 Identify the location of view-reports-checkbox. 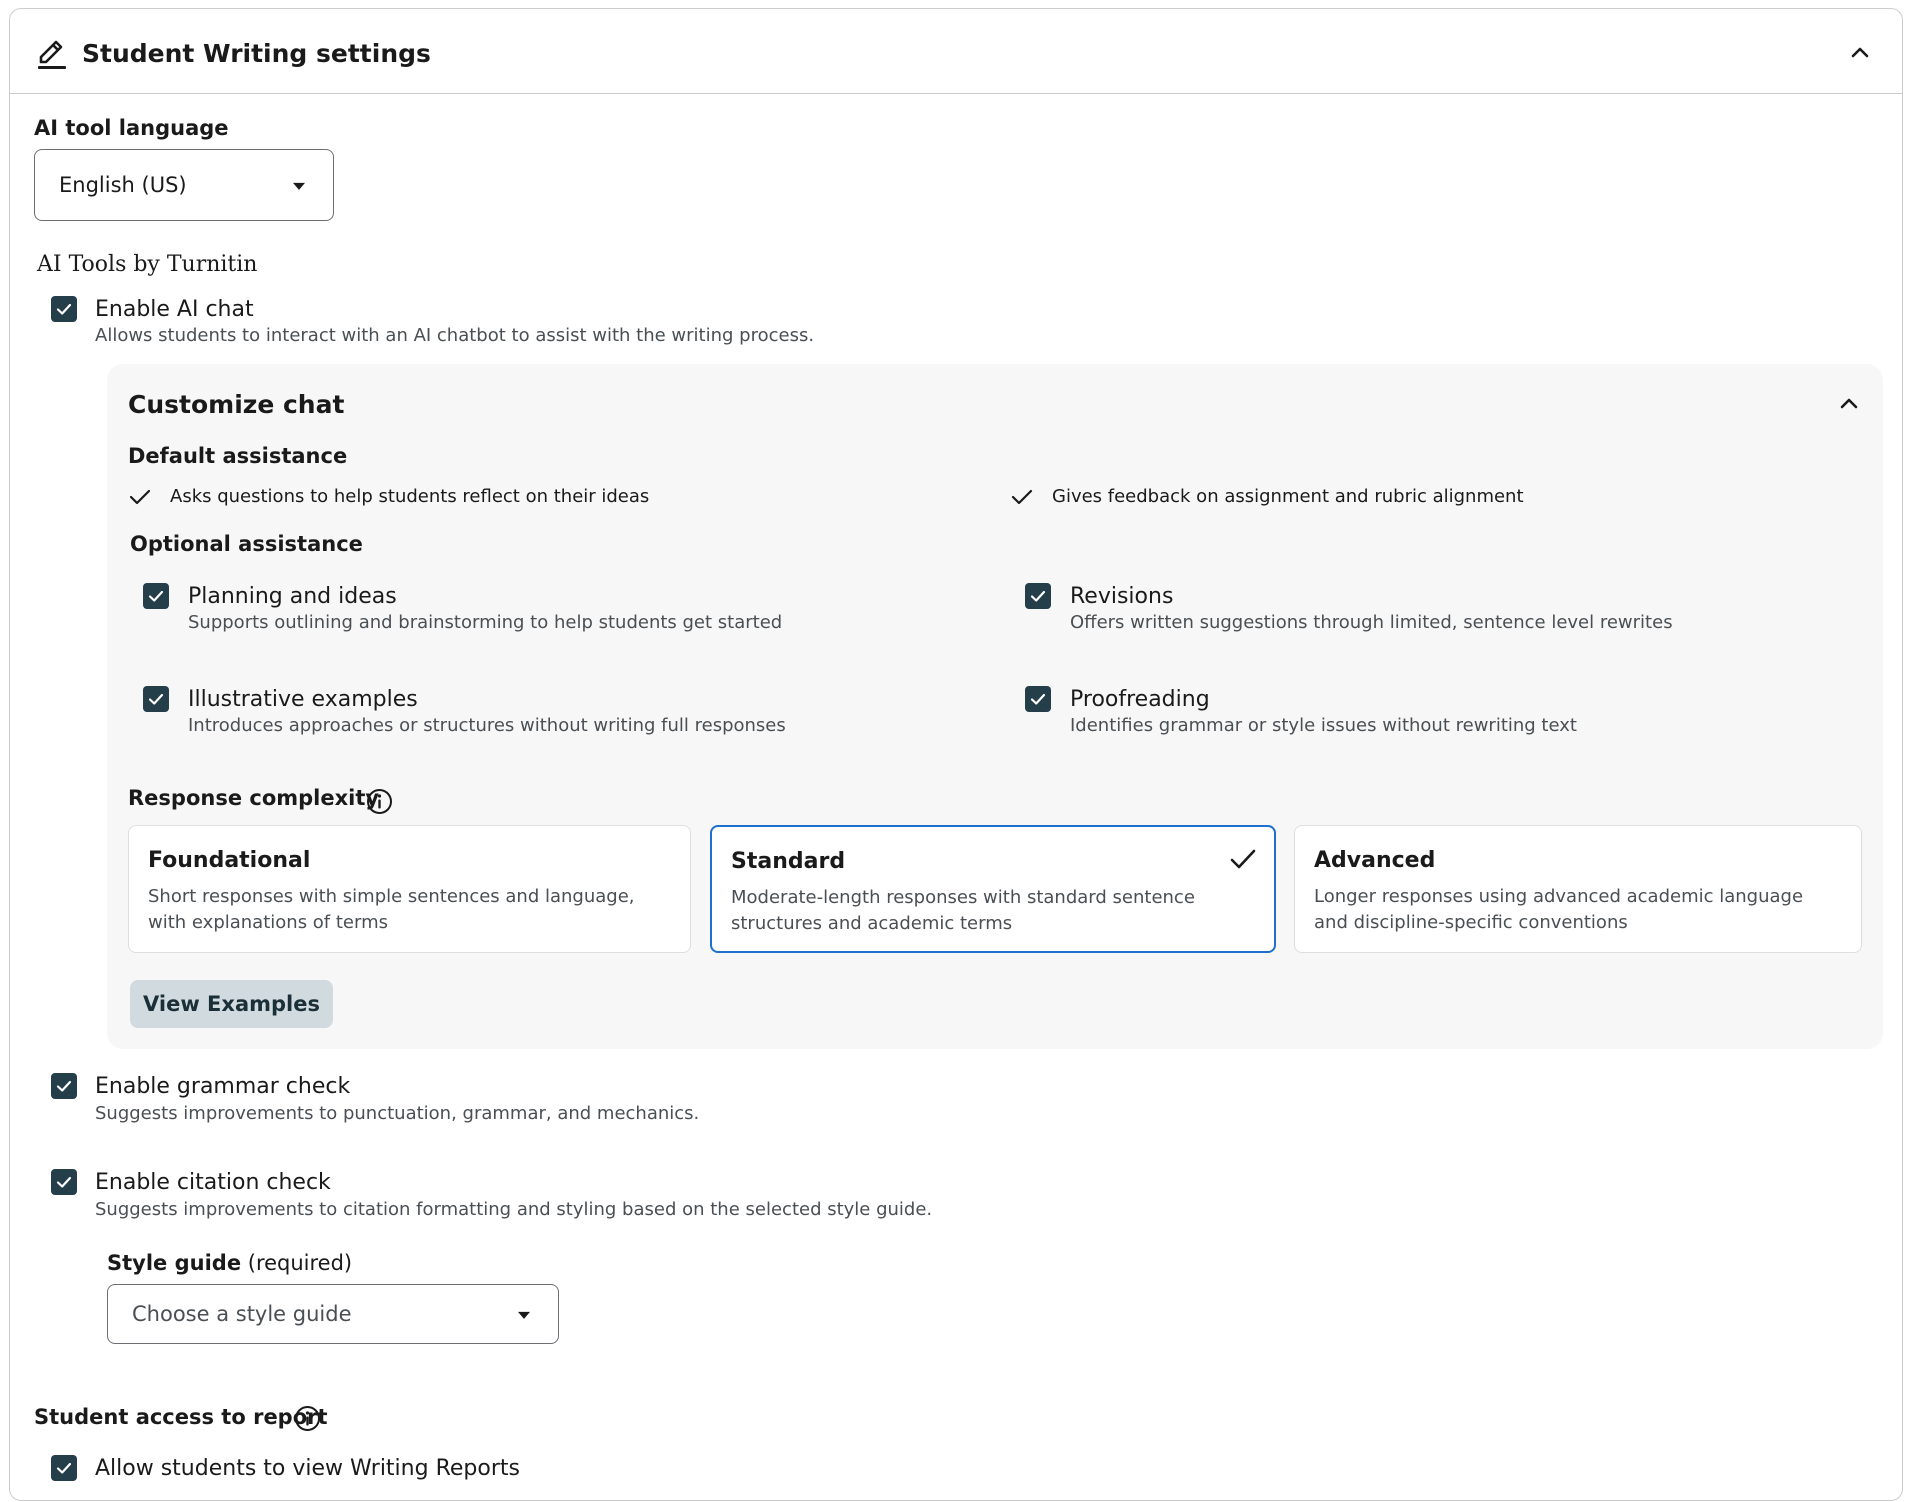
(64, 1468).